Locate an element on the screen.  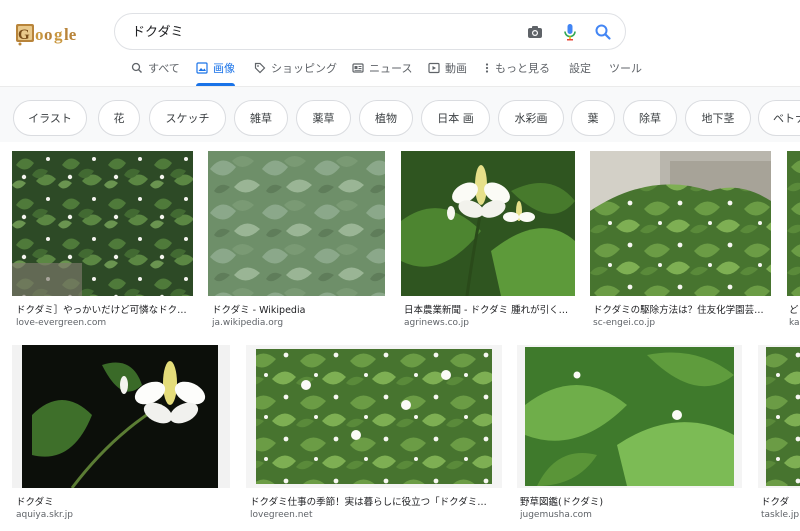
tab-shopping: ショッピング is located at coordinates (295, 68).